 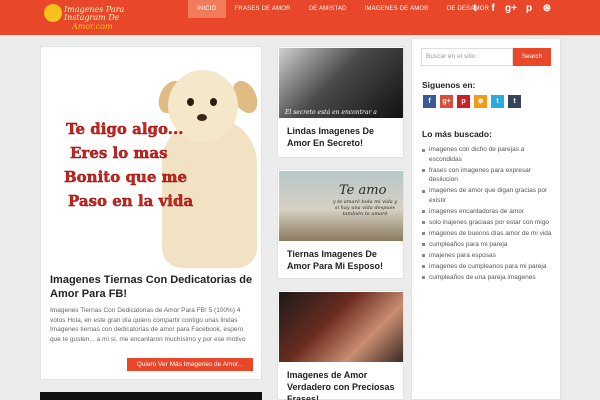 What do you see at coordinates (363, 190) in the screenshot?
I see `image-heading-text: Te amo` at bounding box center [363, 190].